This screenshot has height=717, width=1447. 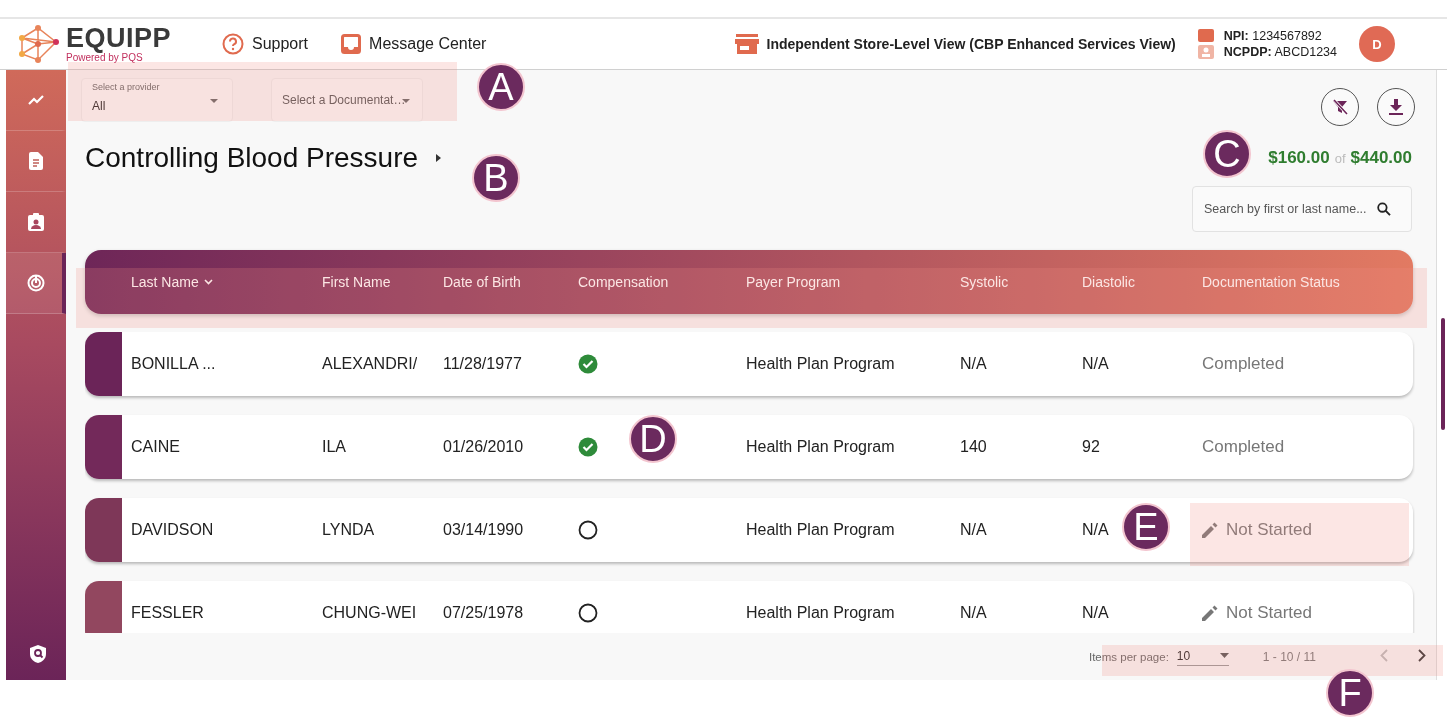 What do you see at coordinates (157, 100) in the screenshot?
I see `provider-select: Select a provider All` at bounding box center [157, 100].